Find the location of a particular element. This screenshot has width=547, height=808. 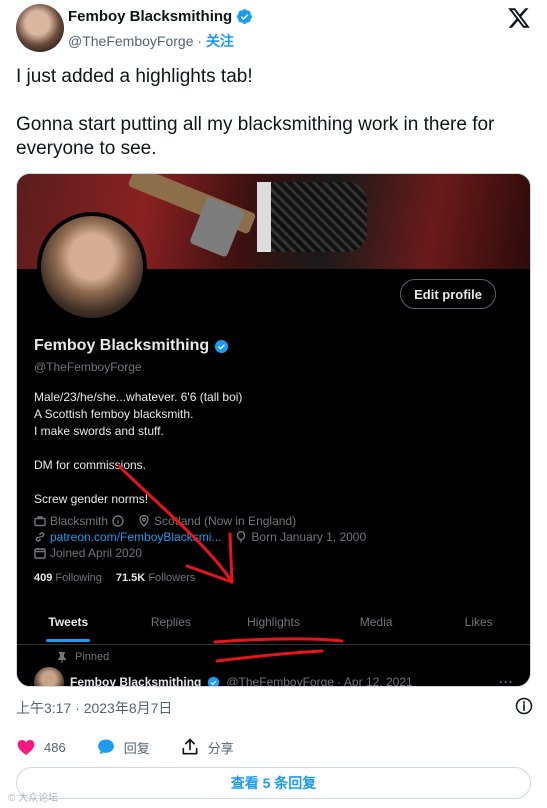

edit-profile-button: Edit profile is located at coordinates (448, 294).